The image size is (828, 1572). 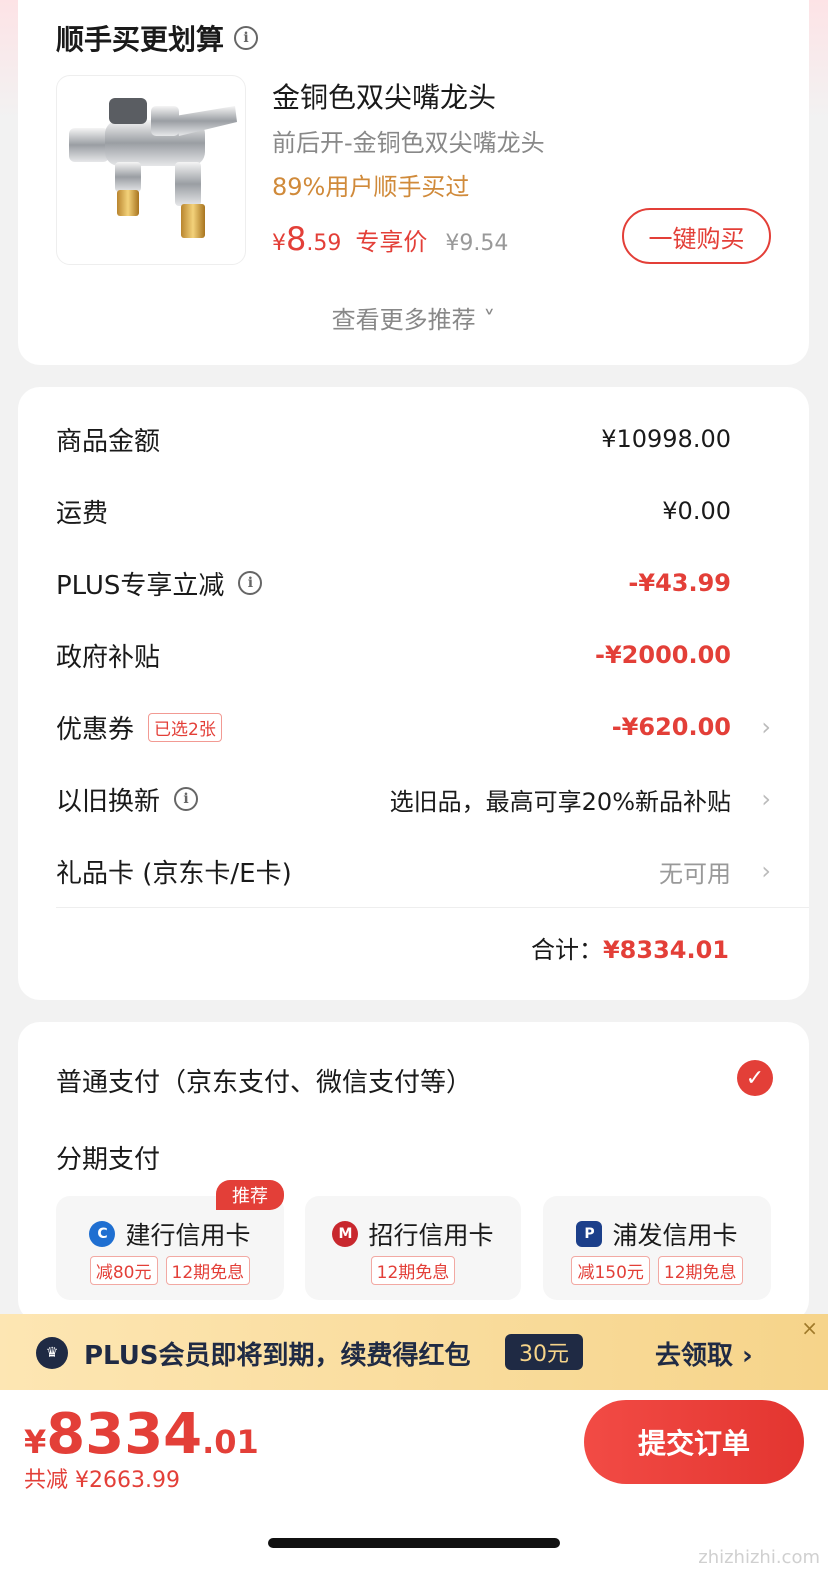 I want to click on home-indicator, so click(x=414, y=1543).